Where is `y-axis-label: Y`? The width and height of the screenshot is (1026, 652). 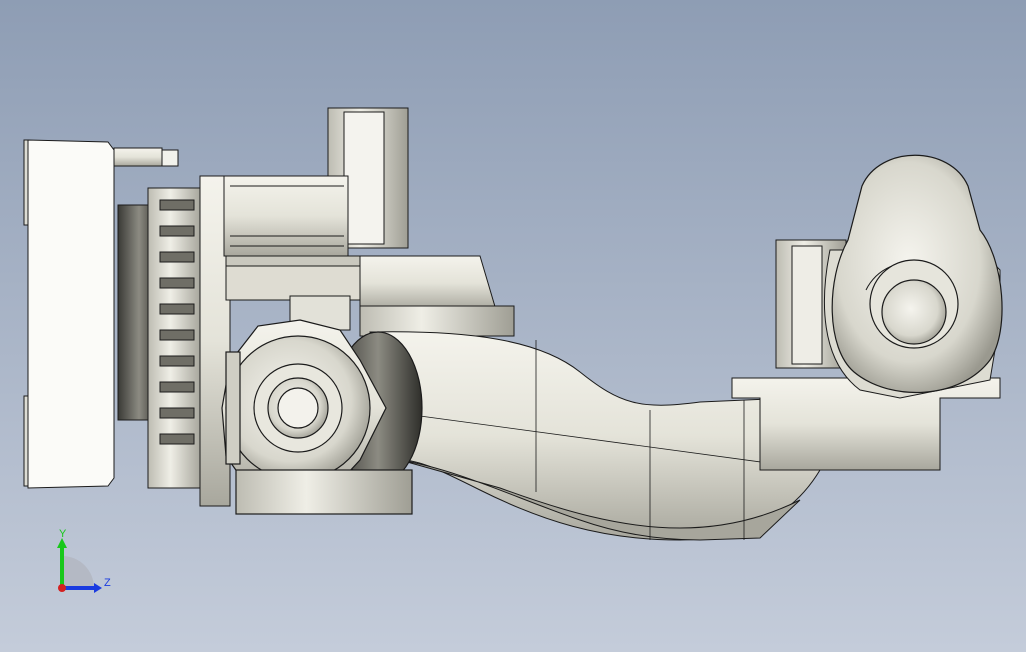 y-axis-label: Y is located at coordinates (63, 534).